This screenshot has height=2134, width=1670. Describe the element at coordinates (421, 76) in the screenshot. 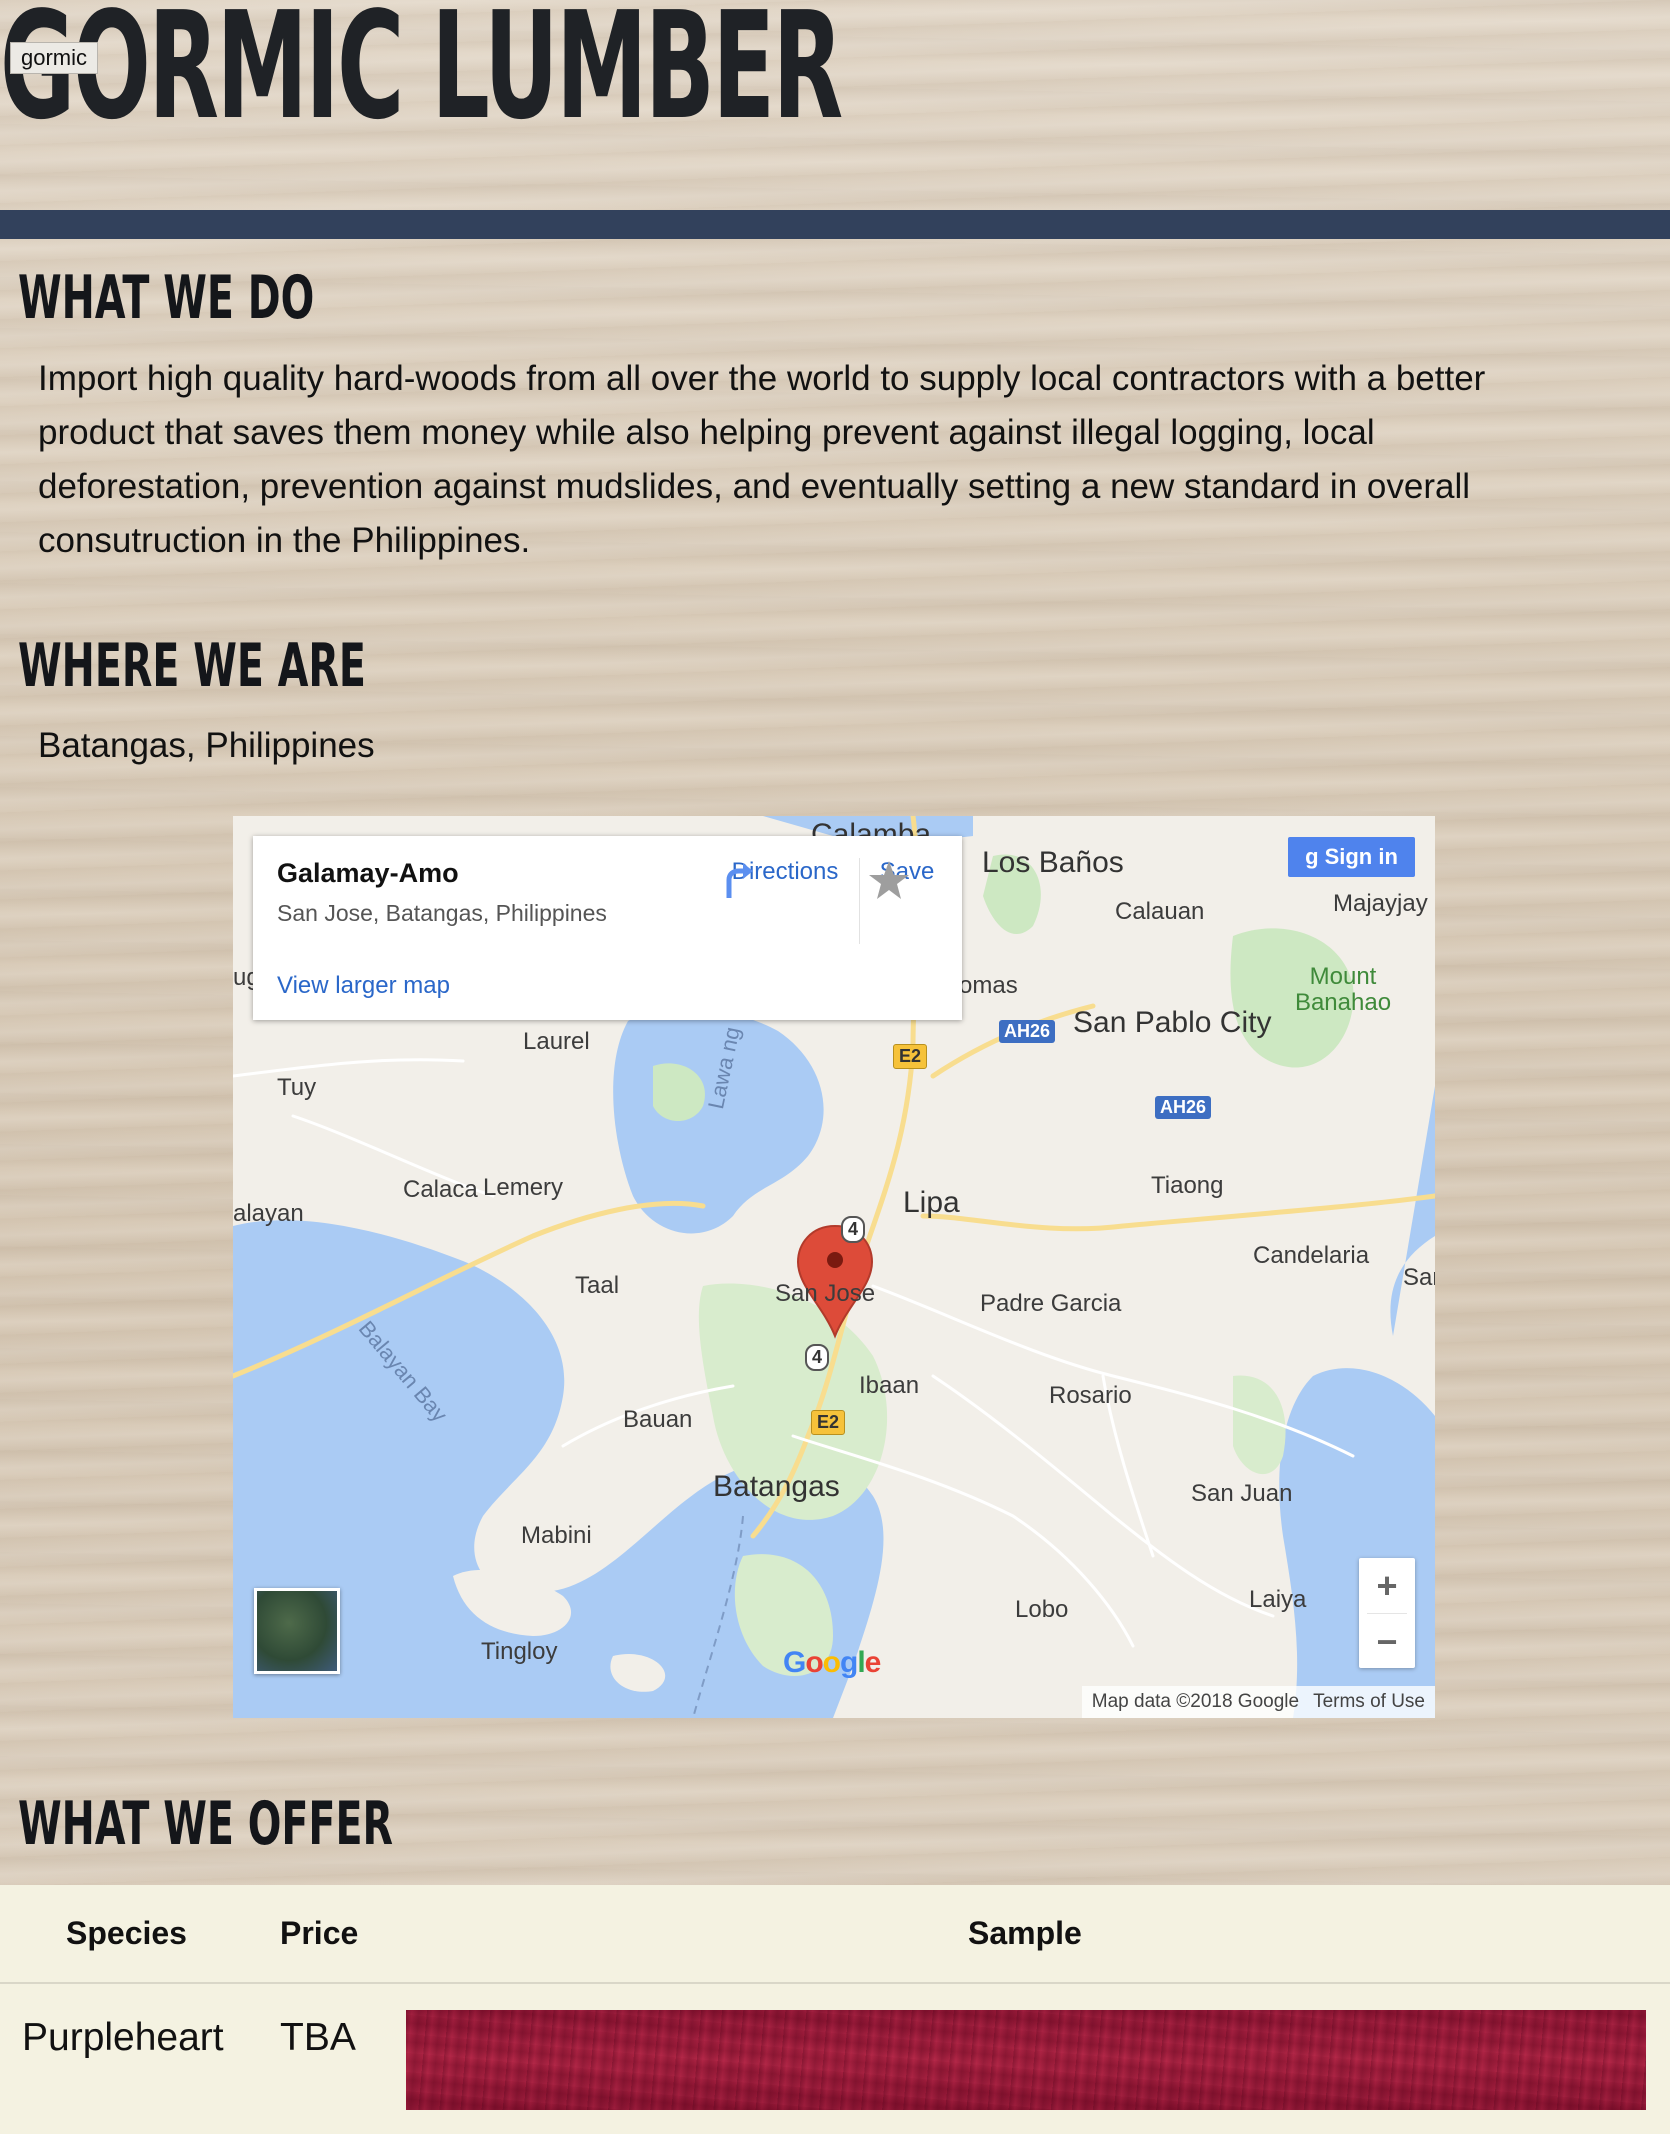

I see `site-title: GORMIC LUMBER` at that location.